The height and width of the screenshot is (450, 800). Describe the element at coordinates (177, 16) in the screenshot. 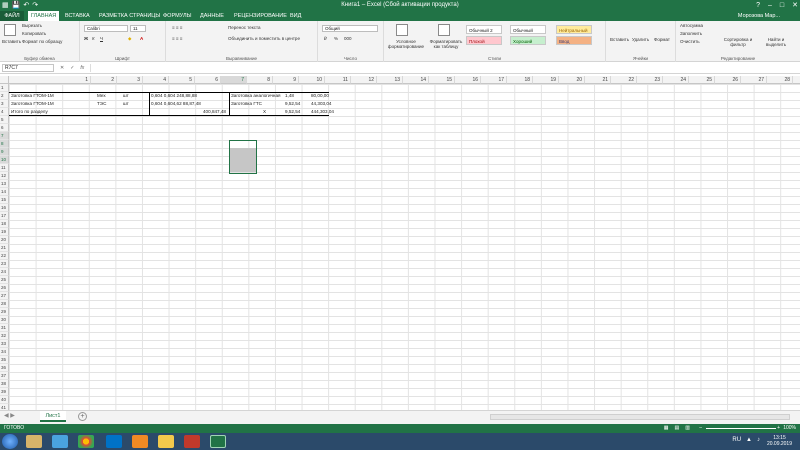

I see `tab-formulas: ФОРМУЛЫ` at that location.